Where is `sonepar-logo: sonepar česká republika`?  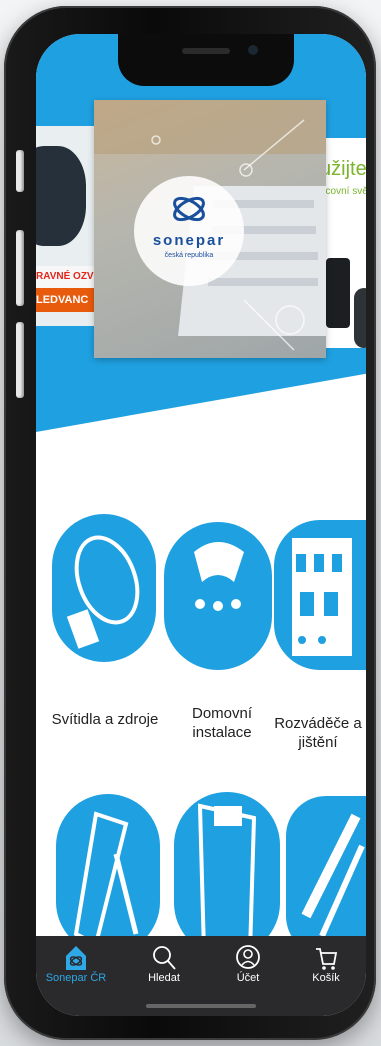 sonepar-logo: sonepar česká republika is located at coordinates (189, 231).